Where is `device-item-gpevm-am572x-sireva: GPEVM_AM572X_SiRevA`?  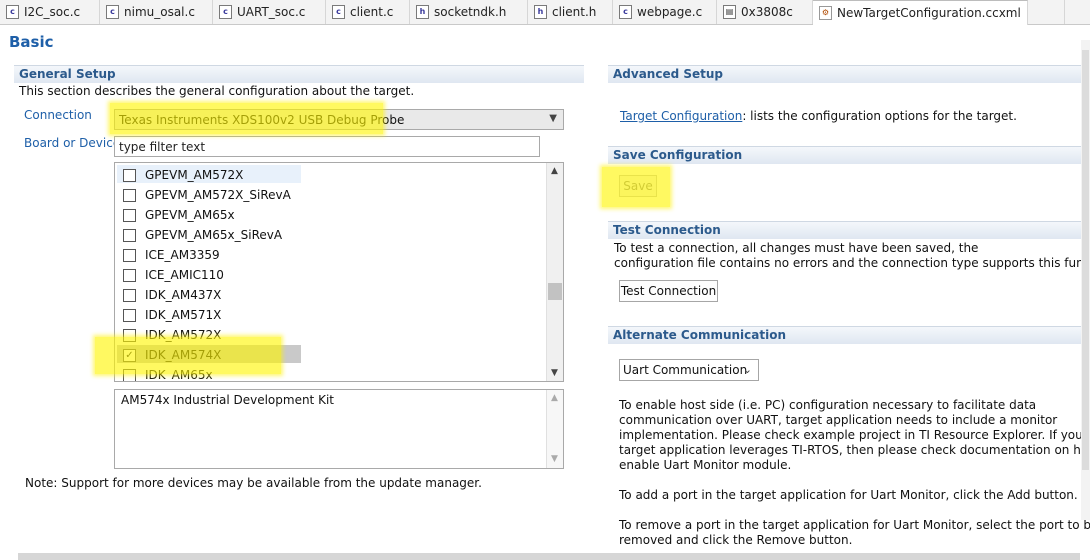 device-item-gpevm-am572x-sireva: GPEVM_AM572X_SiRevA is located at coordinates (331, 195).